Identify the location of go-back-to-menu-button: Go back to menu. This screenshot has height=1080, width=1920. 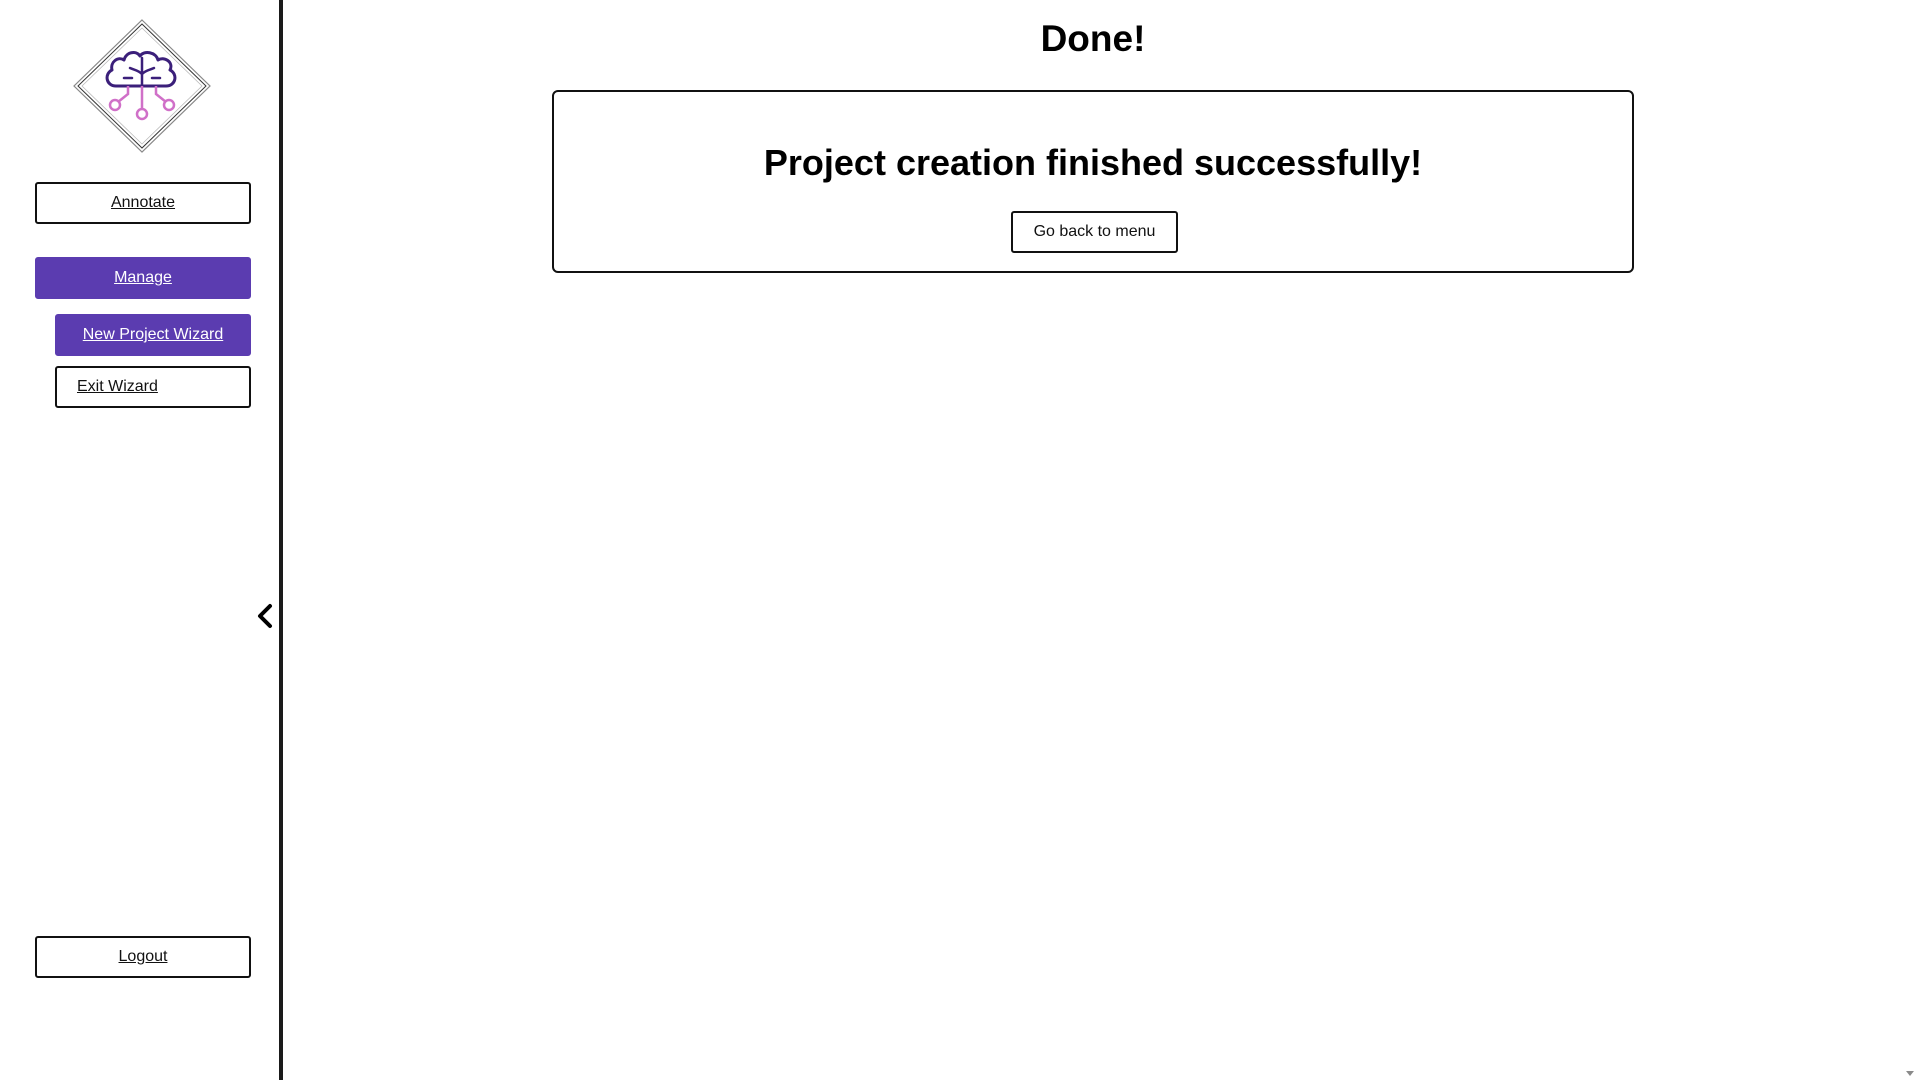
(1094, 232).